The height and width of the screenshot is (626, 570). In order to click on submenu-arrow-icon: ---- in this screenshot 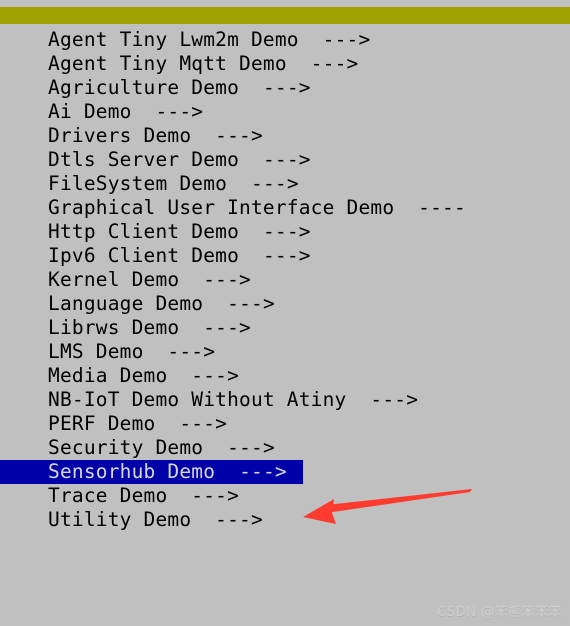, I will do `click(442, 207)`.